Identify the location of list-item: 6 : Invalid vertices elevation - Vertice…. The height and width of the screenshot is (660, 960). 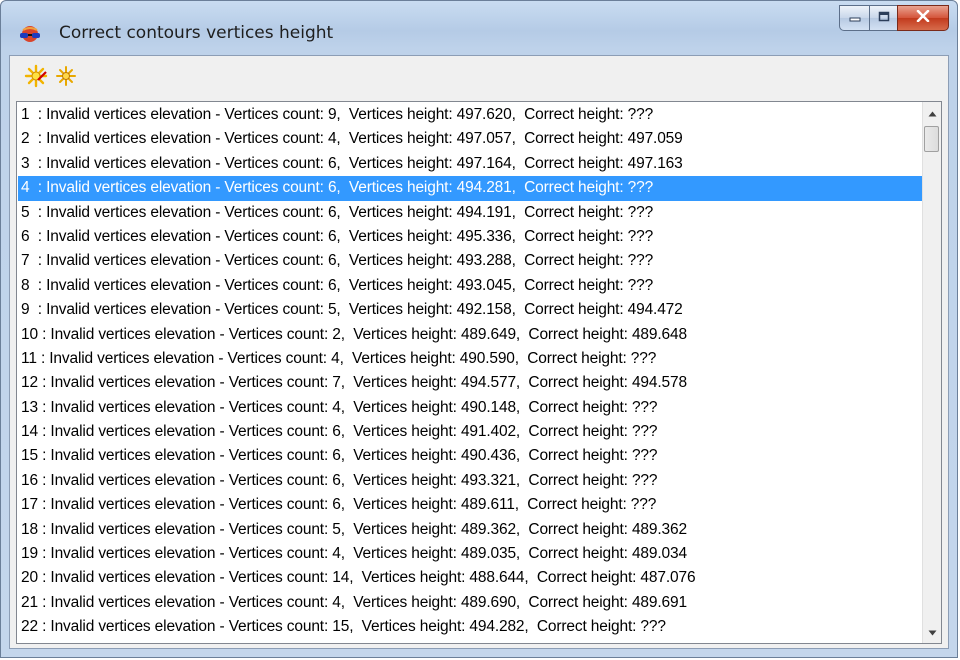
(470, 237).